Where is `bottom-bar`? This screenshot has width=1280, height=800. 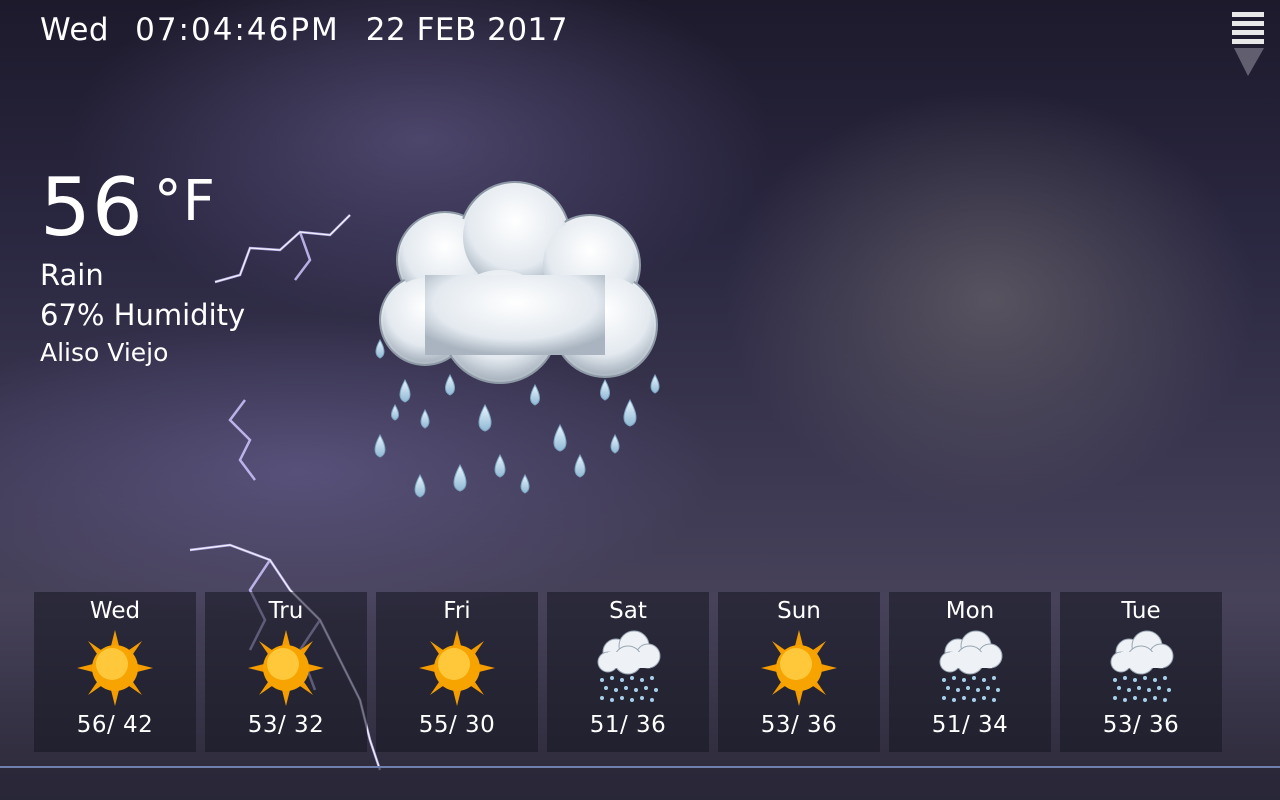
bottom-bar is located at coordinates (640, 784).